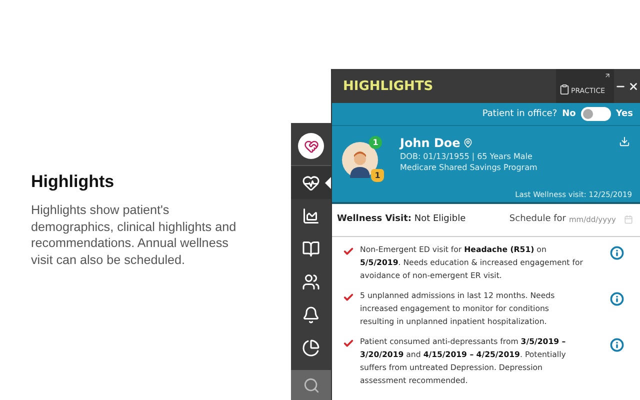 The image size is (640, 400). I want to click on download-icon, so click(624, 141).